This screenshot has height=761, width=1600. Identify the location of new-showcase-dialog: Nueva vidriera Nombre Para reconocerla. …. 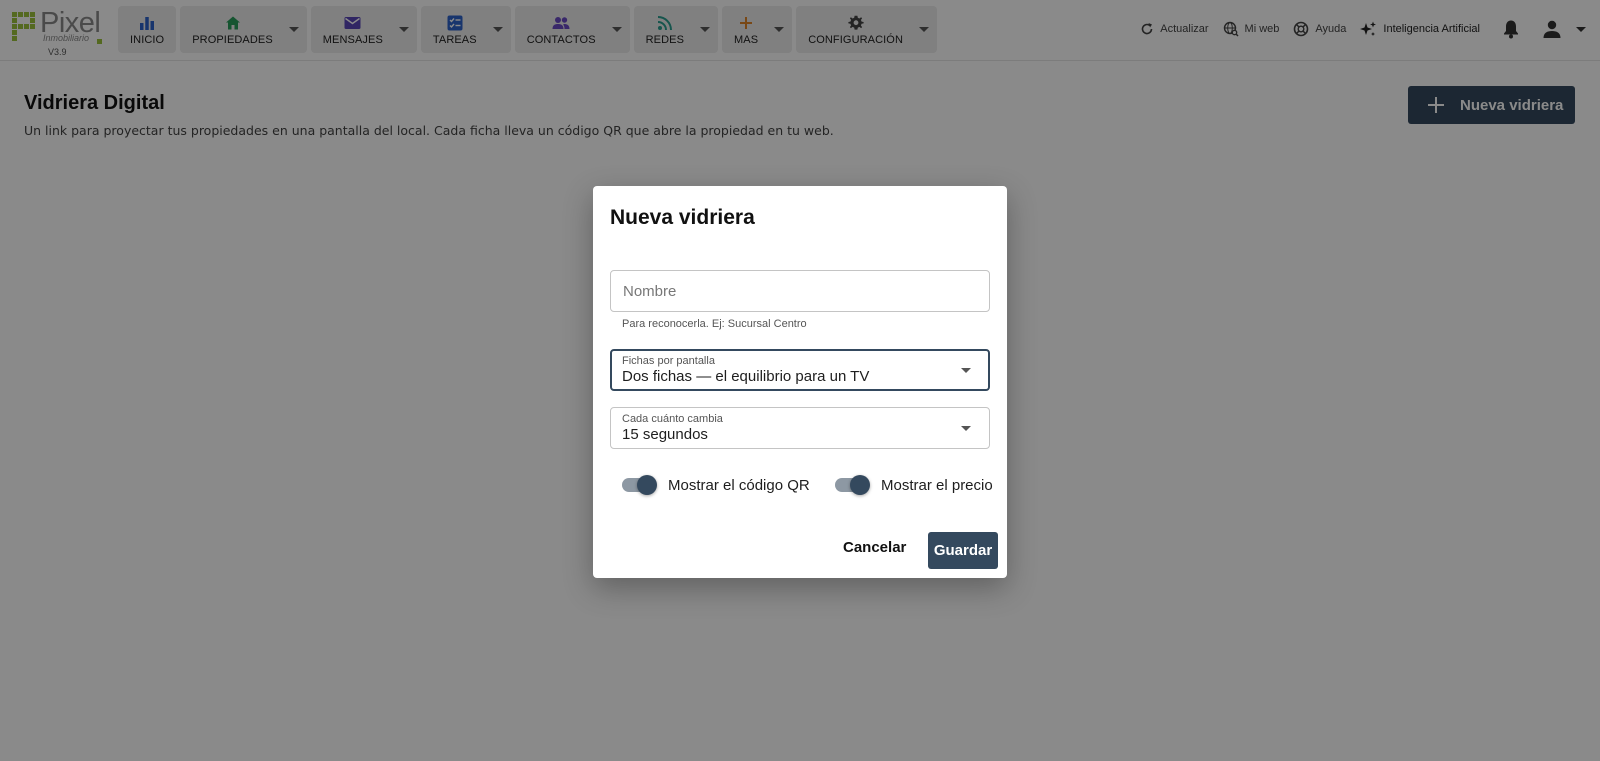
(800, 382).